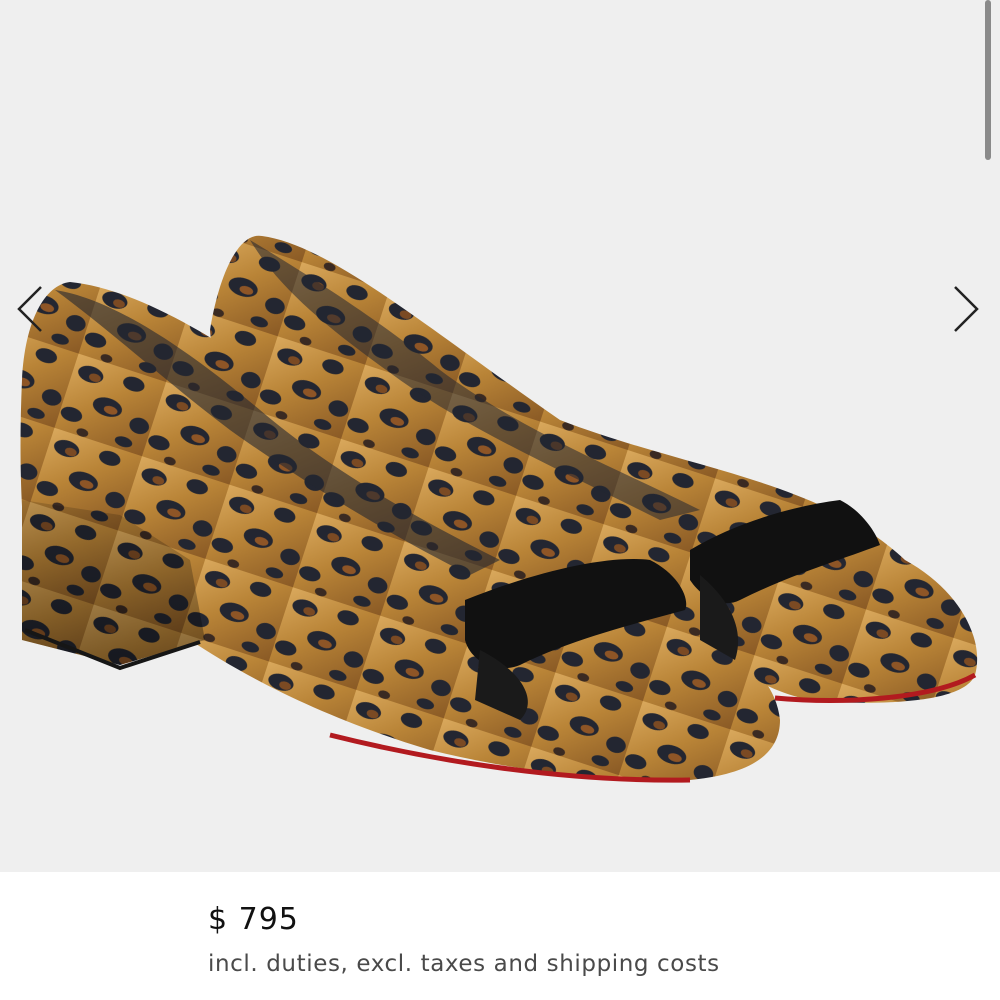  I want to click on price-panel, so click(500, 936).